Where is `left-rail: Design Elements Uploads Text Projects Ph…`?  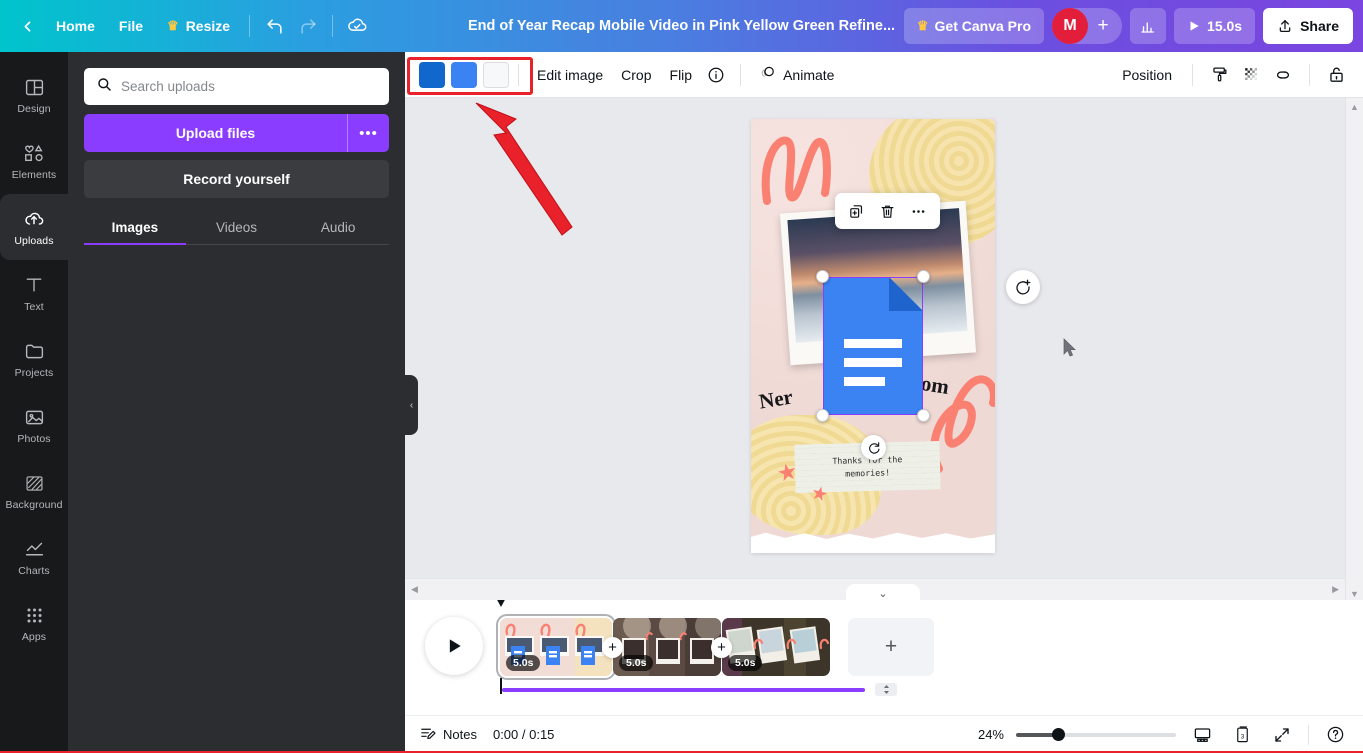 left-rail: Design Elements Uploads Text Projects Ph… is located at coordinates (34, 402).